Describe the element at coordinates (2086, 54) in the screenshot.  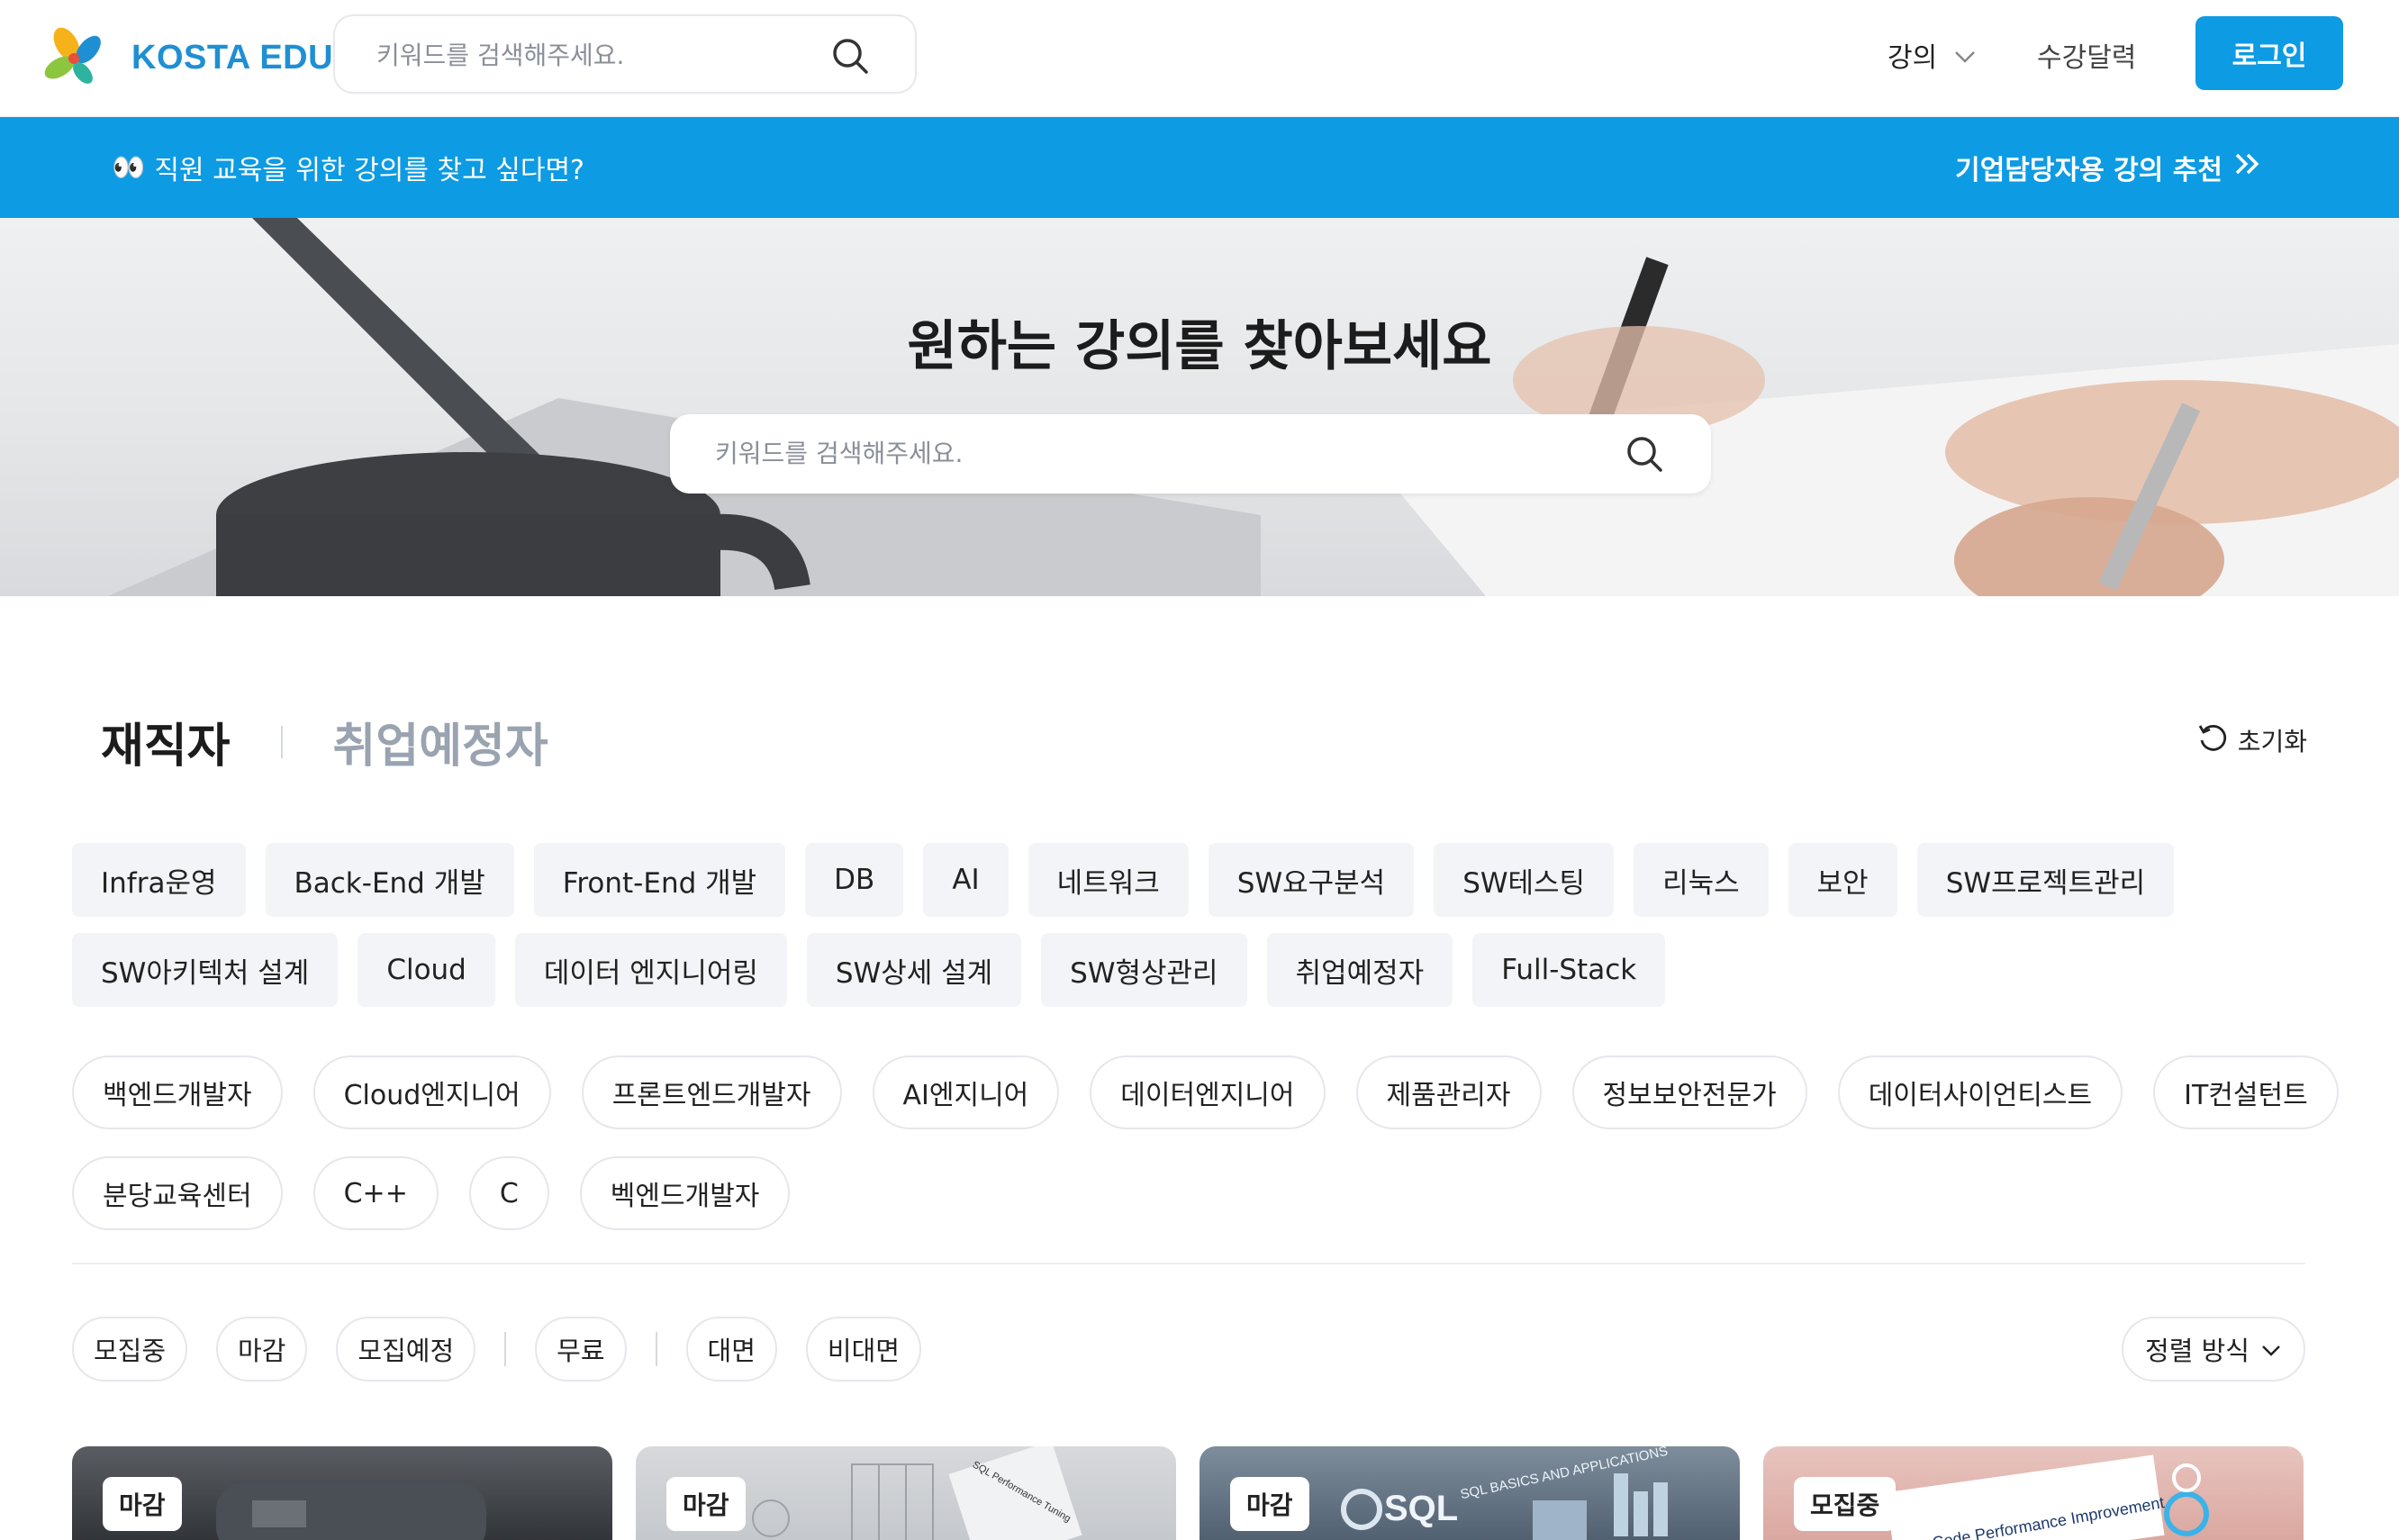
I see `nav-calendar-link: 수강달력` at that location.